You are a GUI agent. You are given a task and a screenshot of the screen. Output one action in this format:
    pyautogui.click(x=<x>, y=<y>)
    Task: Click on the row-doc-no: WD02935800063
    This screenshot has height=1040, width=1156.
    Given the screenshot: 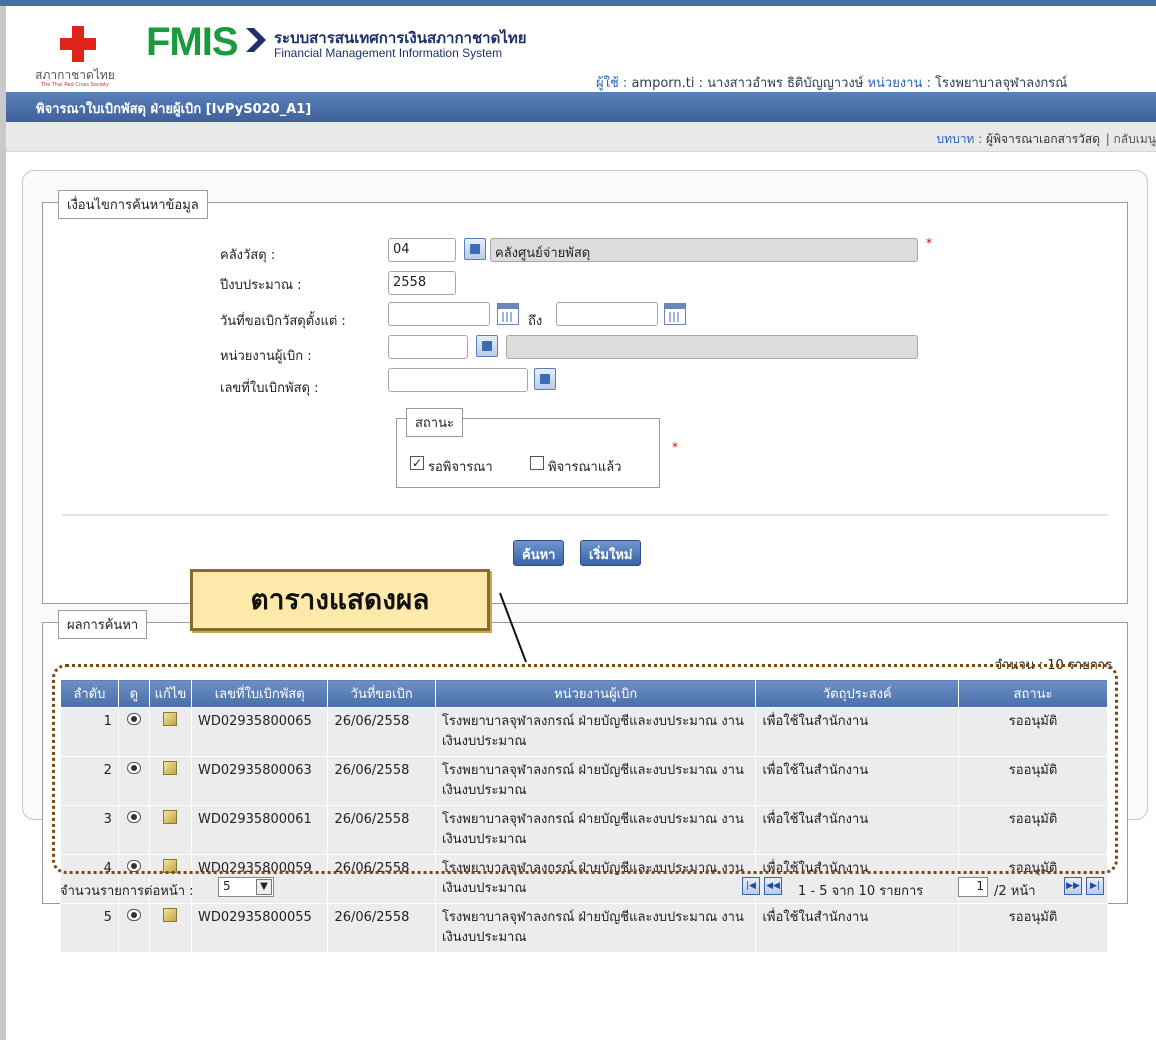 What is the action you would take?
    pyautogui.click(x=259, y=781)
    